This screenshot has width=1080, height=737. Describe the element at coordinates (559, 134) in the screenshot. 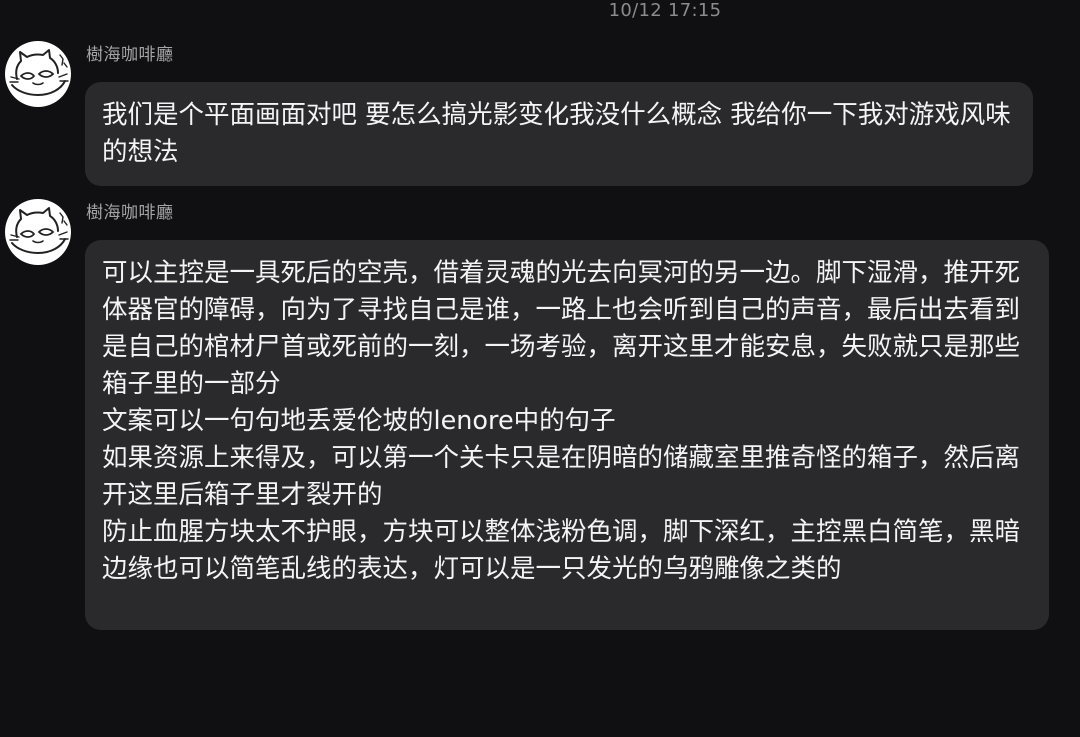

I see `message-bubble: 我们是个平面画面对吧 要怎么搞光影变化我没什么概念 我给你一下我对游戏风味的想法` at that location.